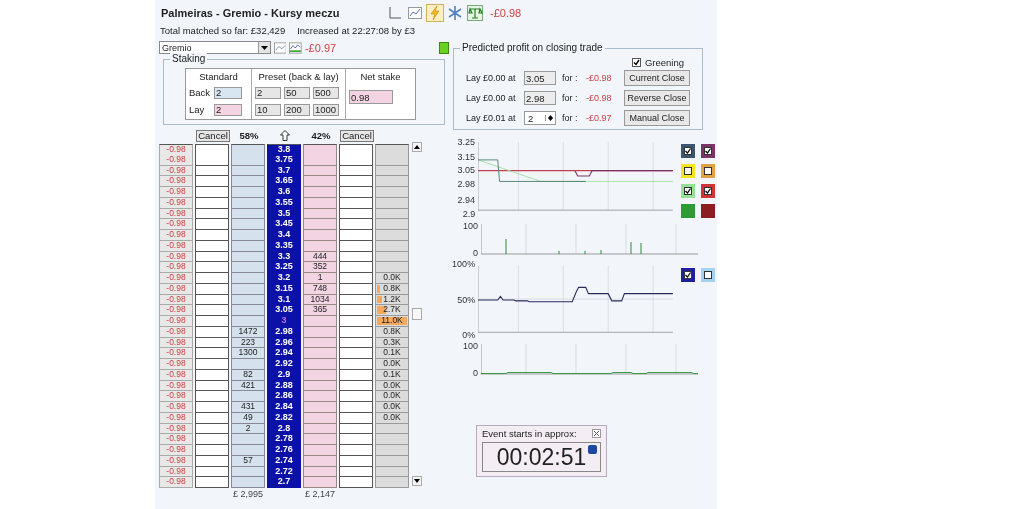  What do you see at coordinates (657, 118) in the screenshot?
I see `close-button: Manual Close` at bounding box center [657, 118].